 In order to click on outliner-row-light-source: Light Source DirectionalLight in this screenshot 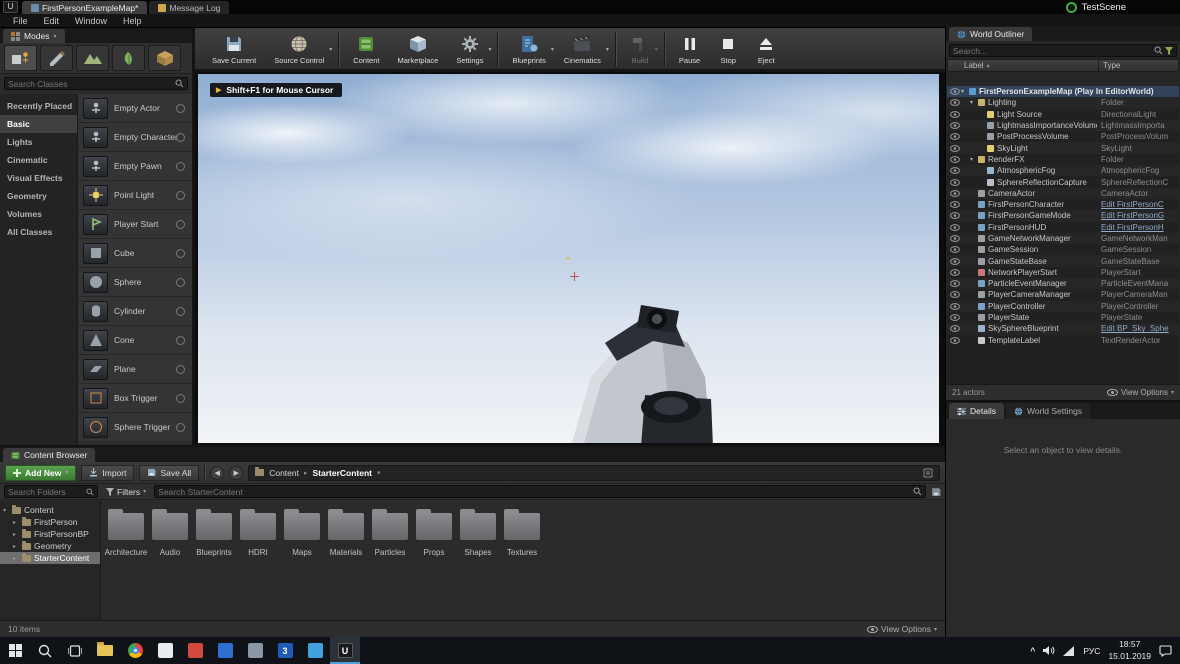, I will do `click(1063, 114)`.